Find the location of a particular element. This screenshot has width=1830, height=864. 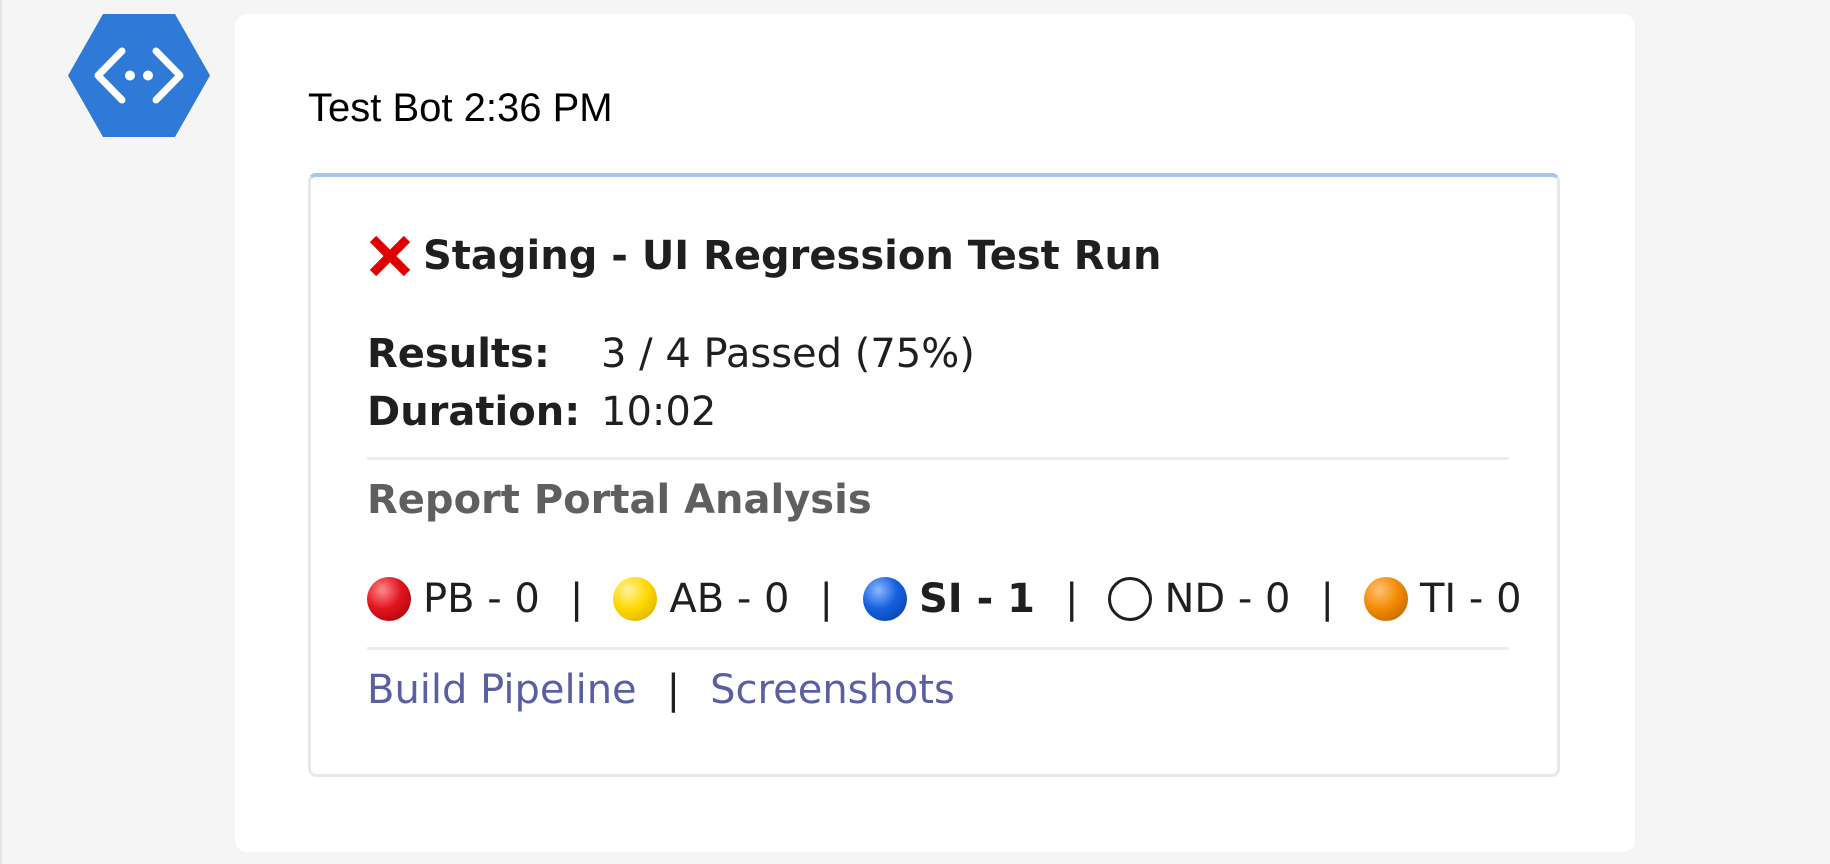

links-row: Build Pipeline | Screenshots is located at coordinates (661, 690).